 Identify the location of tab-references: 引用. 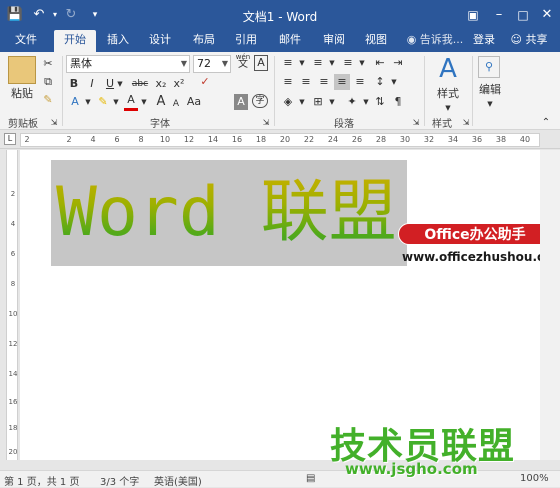
(246, 41).